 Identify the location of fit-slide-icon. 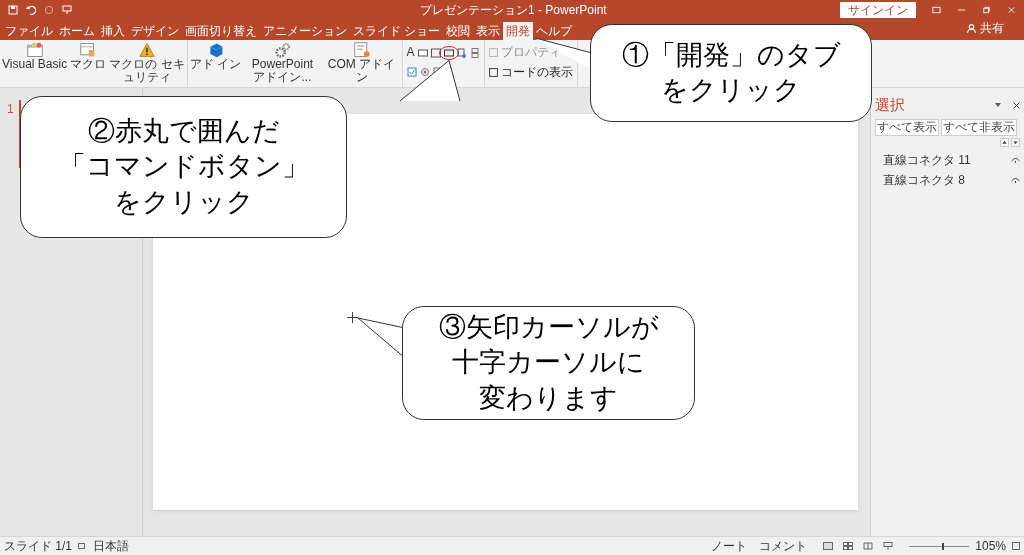
(1016, 546).